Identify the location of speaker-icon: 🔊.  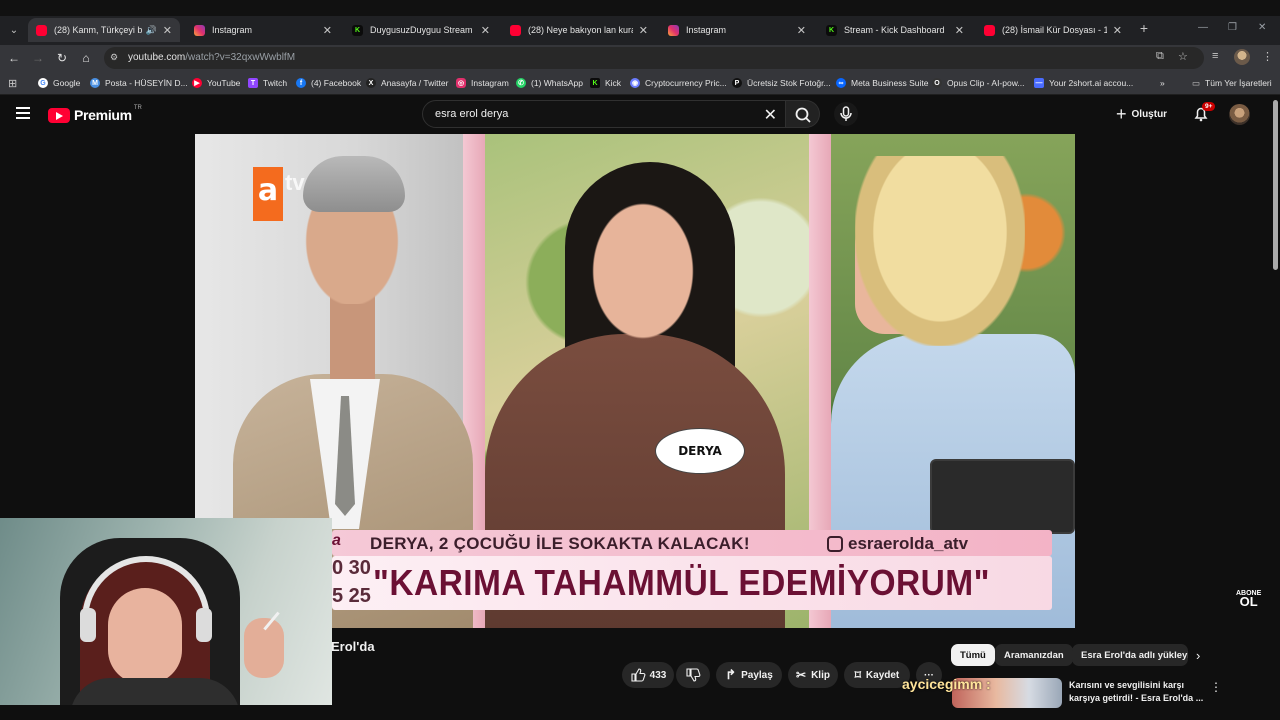
(151, 30).